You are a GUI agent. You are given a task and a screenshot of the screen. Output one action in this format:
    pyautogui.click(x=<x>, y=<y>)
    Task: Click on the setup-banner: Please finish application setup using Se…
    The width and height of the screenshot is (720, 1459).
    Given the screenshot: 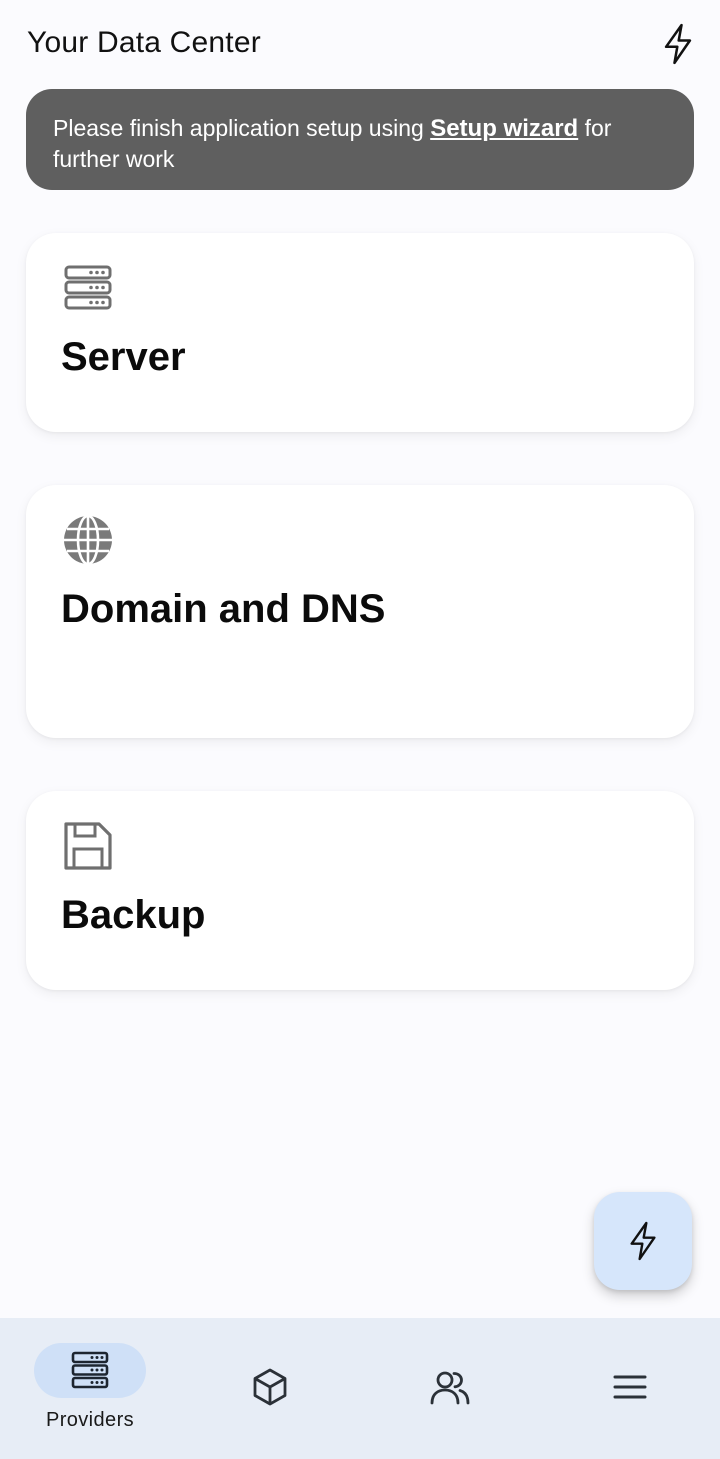 What is the action you would take?
    pyautogui.click(x=360, y=139)
    